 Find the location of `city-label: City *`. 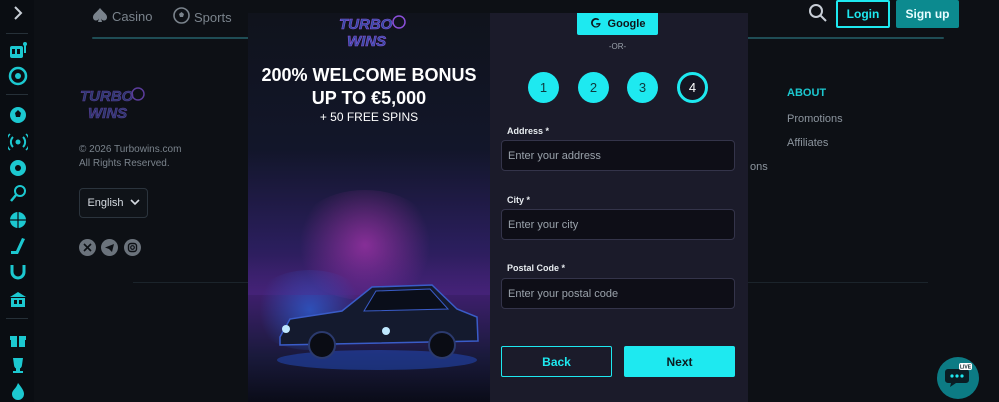

city-label: City * is located at coordinates (519, 200).